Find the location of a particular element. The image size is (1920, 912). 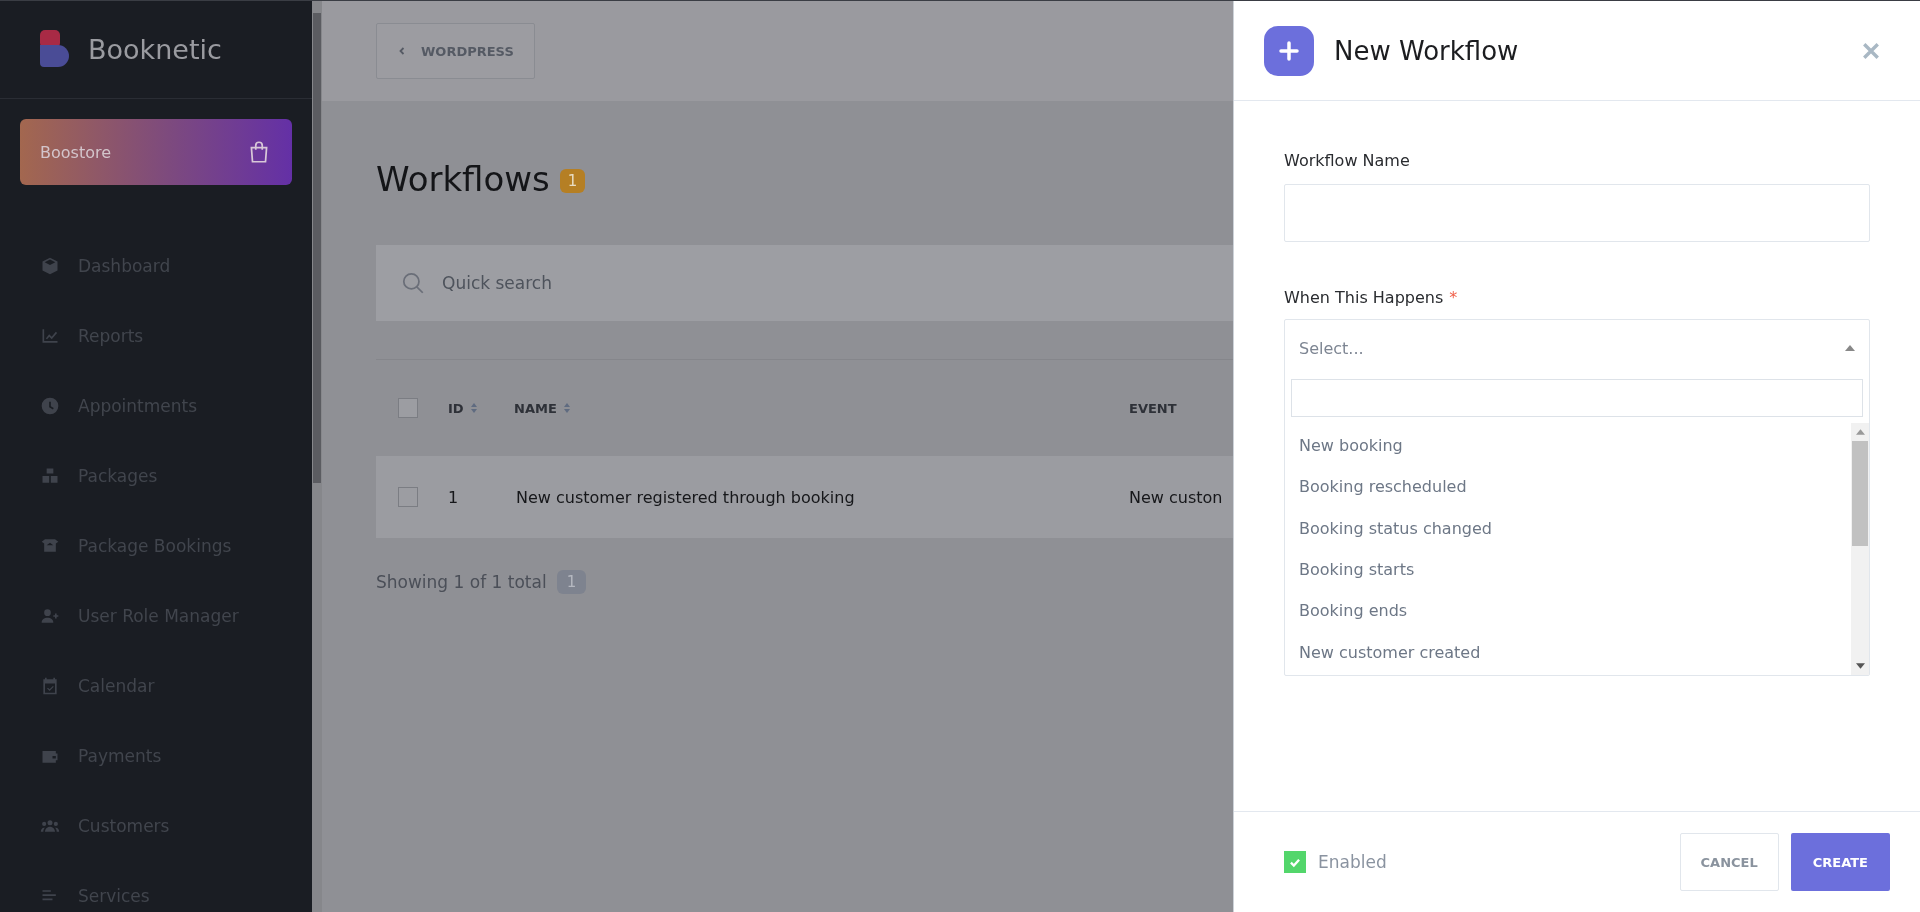

dropdown-search-field is located at coordinates (1577, 398).